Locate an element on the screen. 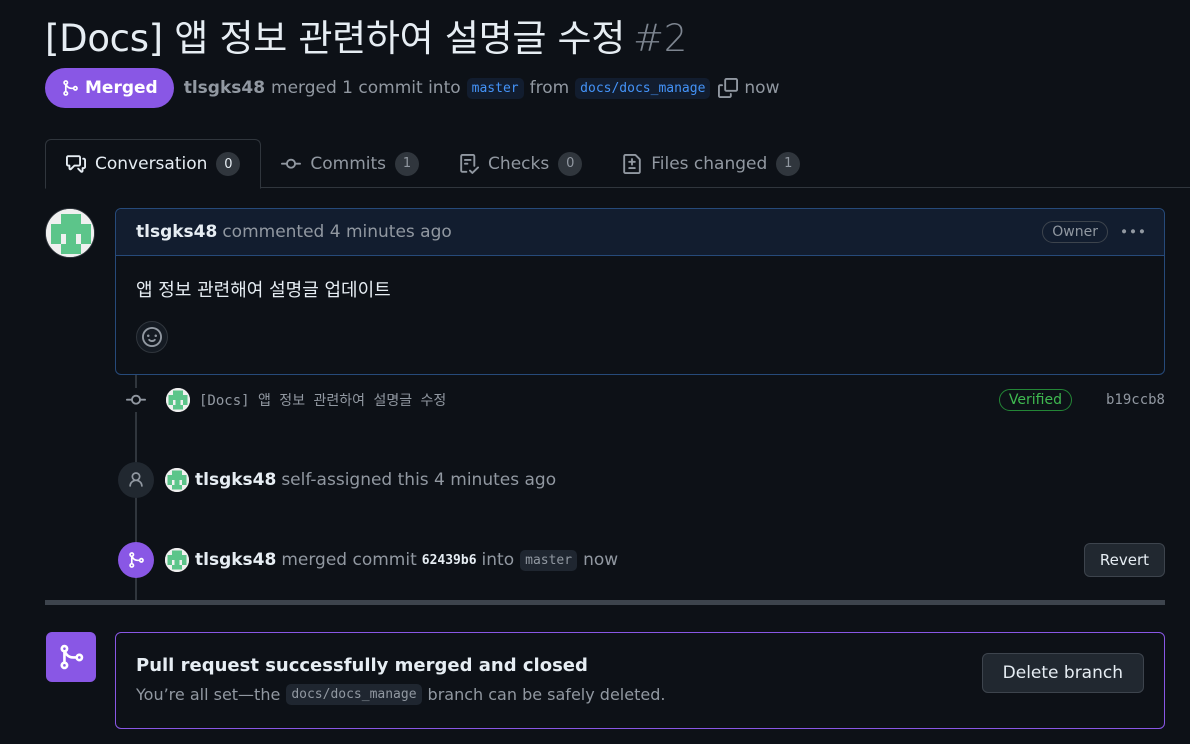  assign-author-avatar is located at coordinates (177, 480).